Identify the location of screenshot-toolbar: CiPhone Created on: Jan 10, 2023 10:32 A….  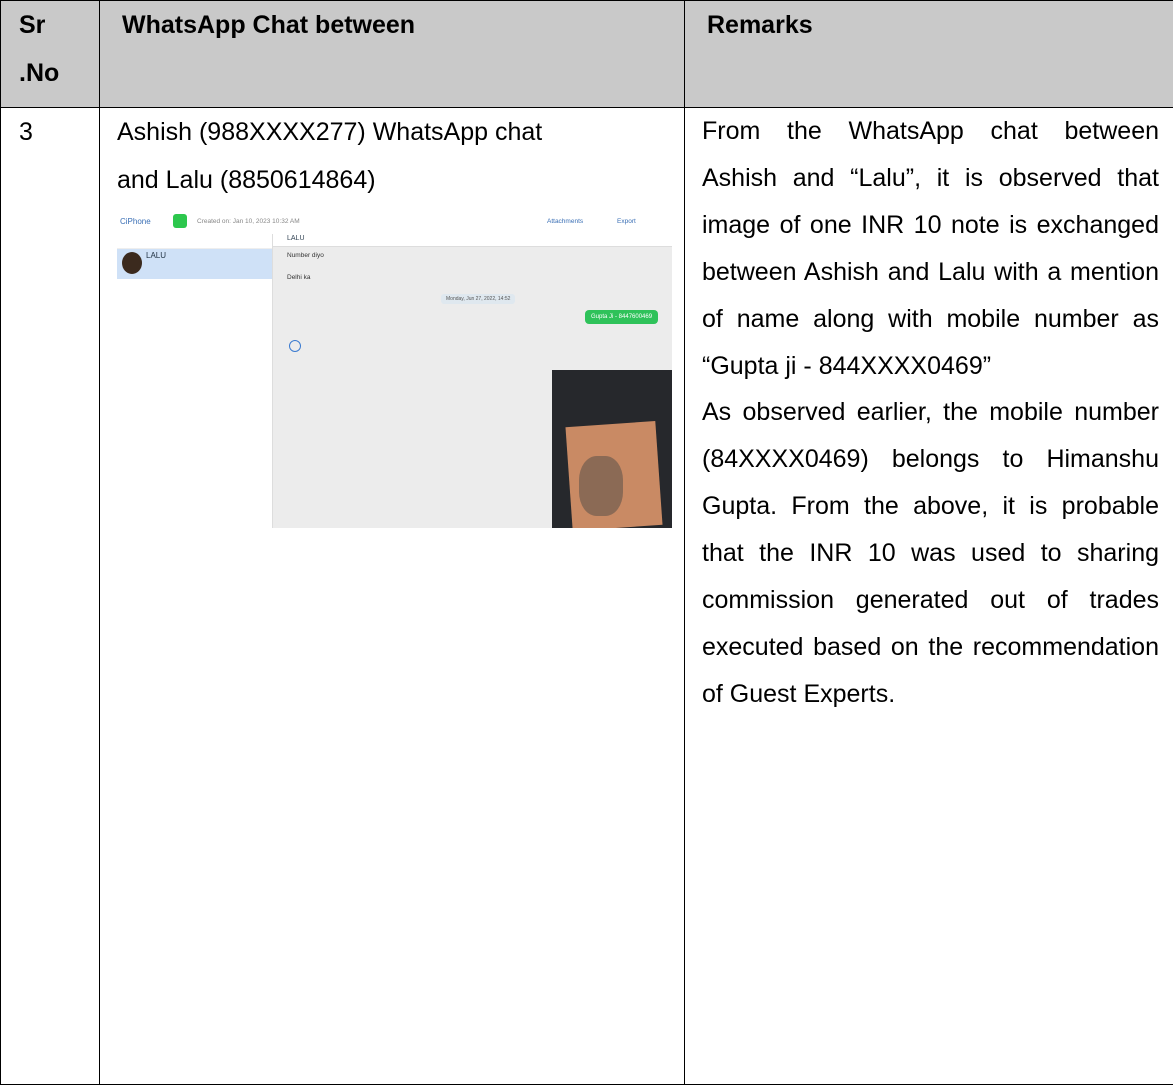
(394, 223).